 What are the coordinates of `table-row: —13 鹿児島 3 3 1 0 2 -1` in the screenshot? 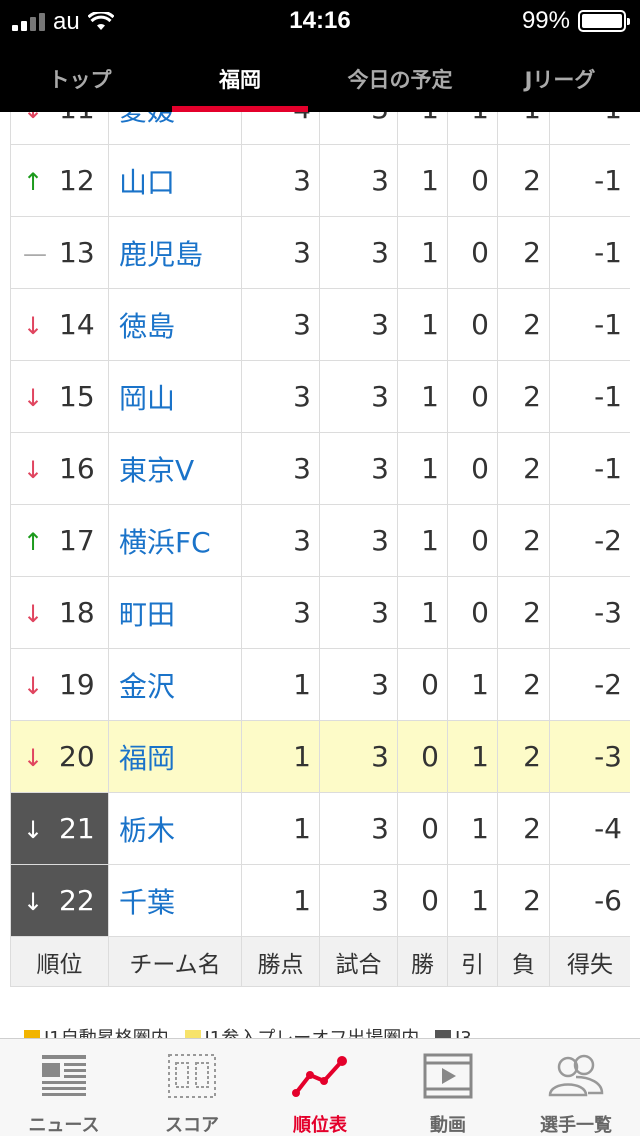 It's located at (320, 252).